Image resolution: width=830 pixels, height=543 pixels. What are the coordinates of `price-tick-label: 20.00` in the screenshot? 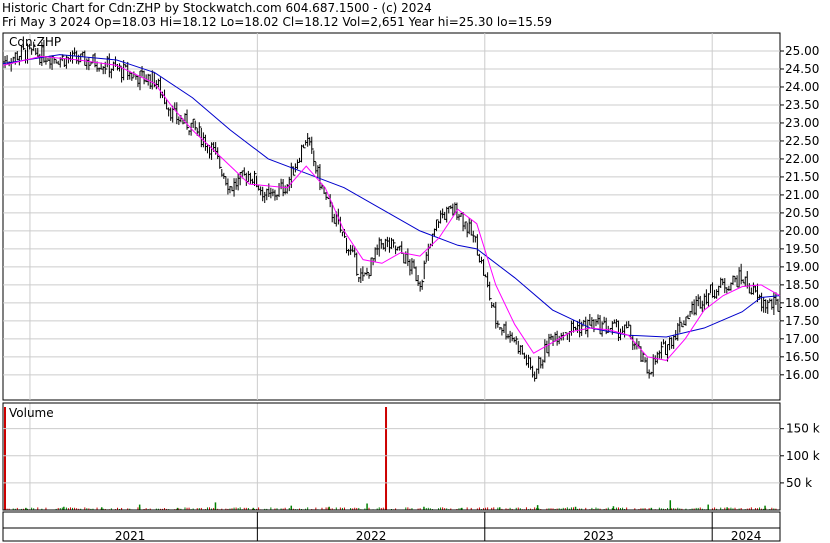 It's located at (802, 231).